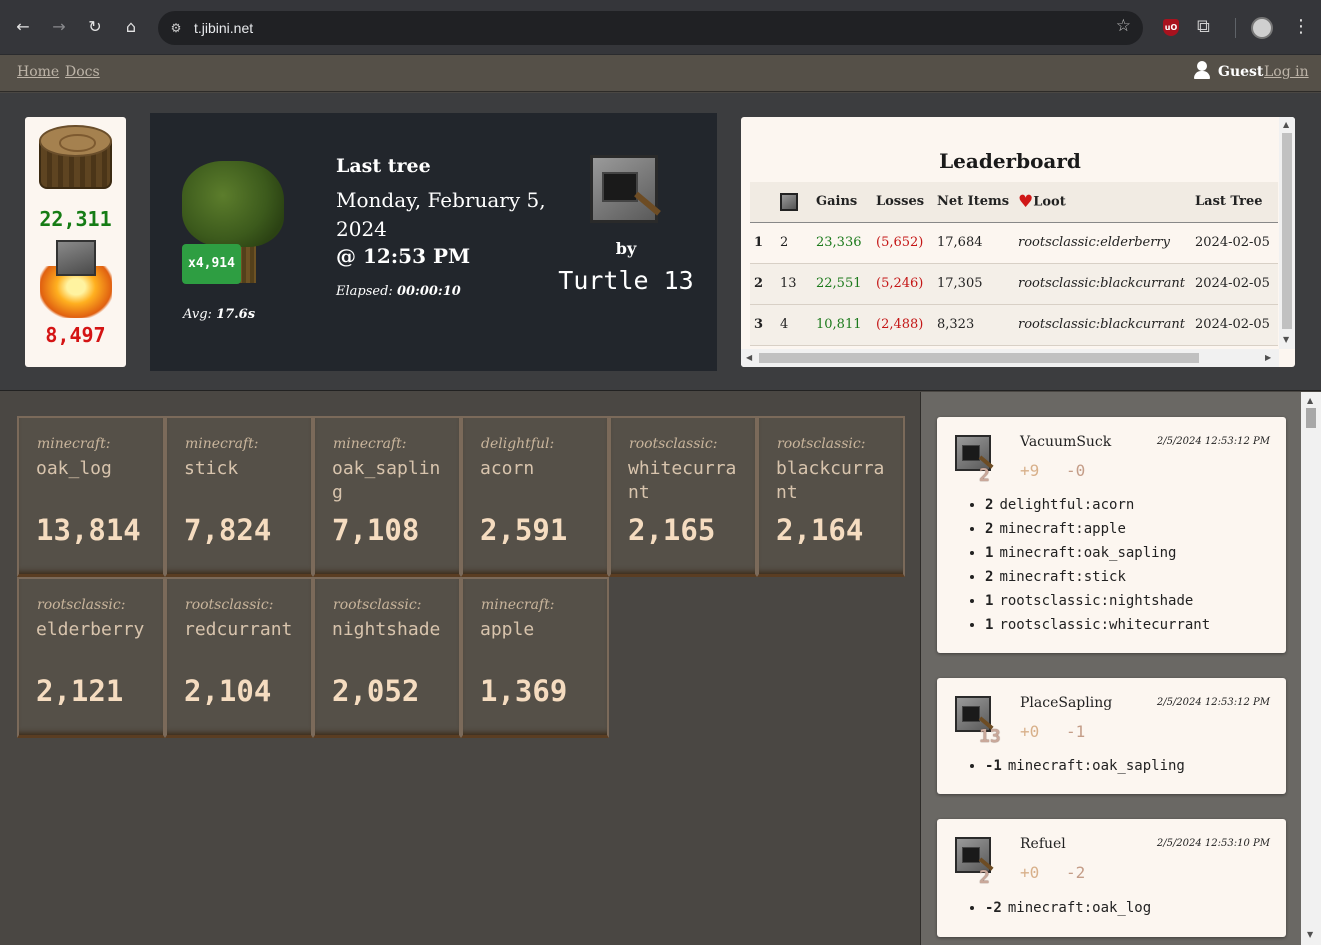  Describe the element at coordinates (386, 480) in the screenshot. I see `item-name: oak_sapling` at that location.